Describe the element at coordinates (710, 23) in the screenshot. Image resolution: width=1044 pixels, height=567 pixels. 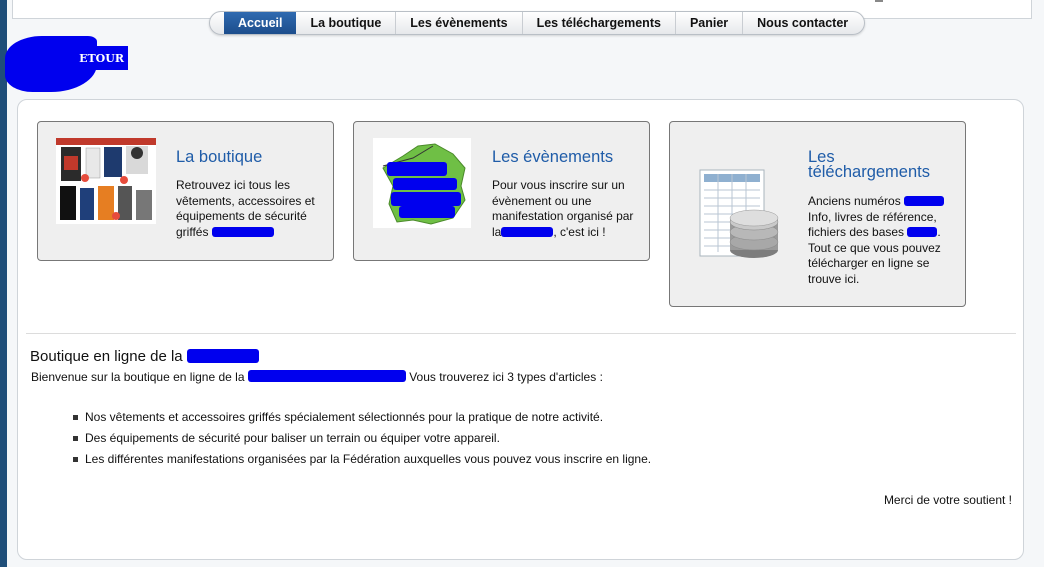
I see `nav-item-panier: Panier` at that location.